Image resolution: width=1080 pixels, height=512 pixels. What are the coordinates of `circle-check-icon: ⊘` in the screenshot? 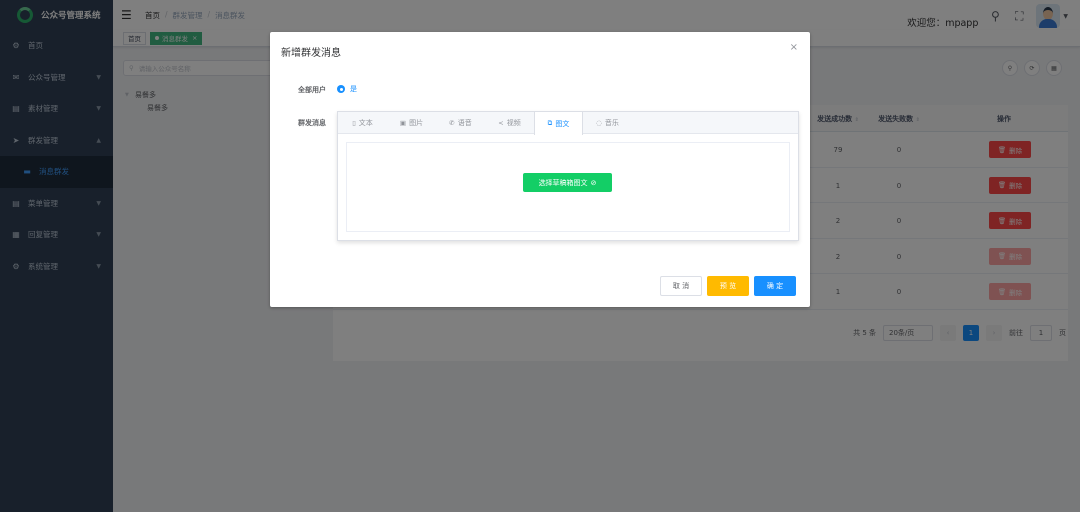 It's located at (593, 182).